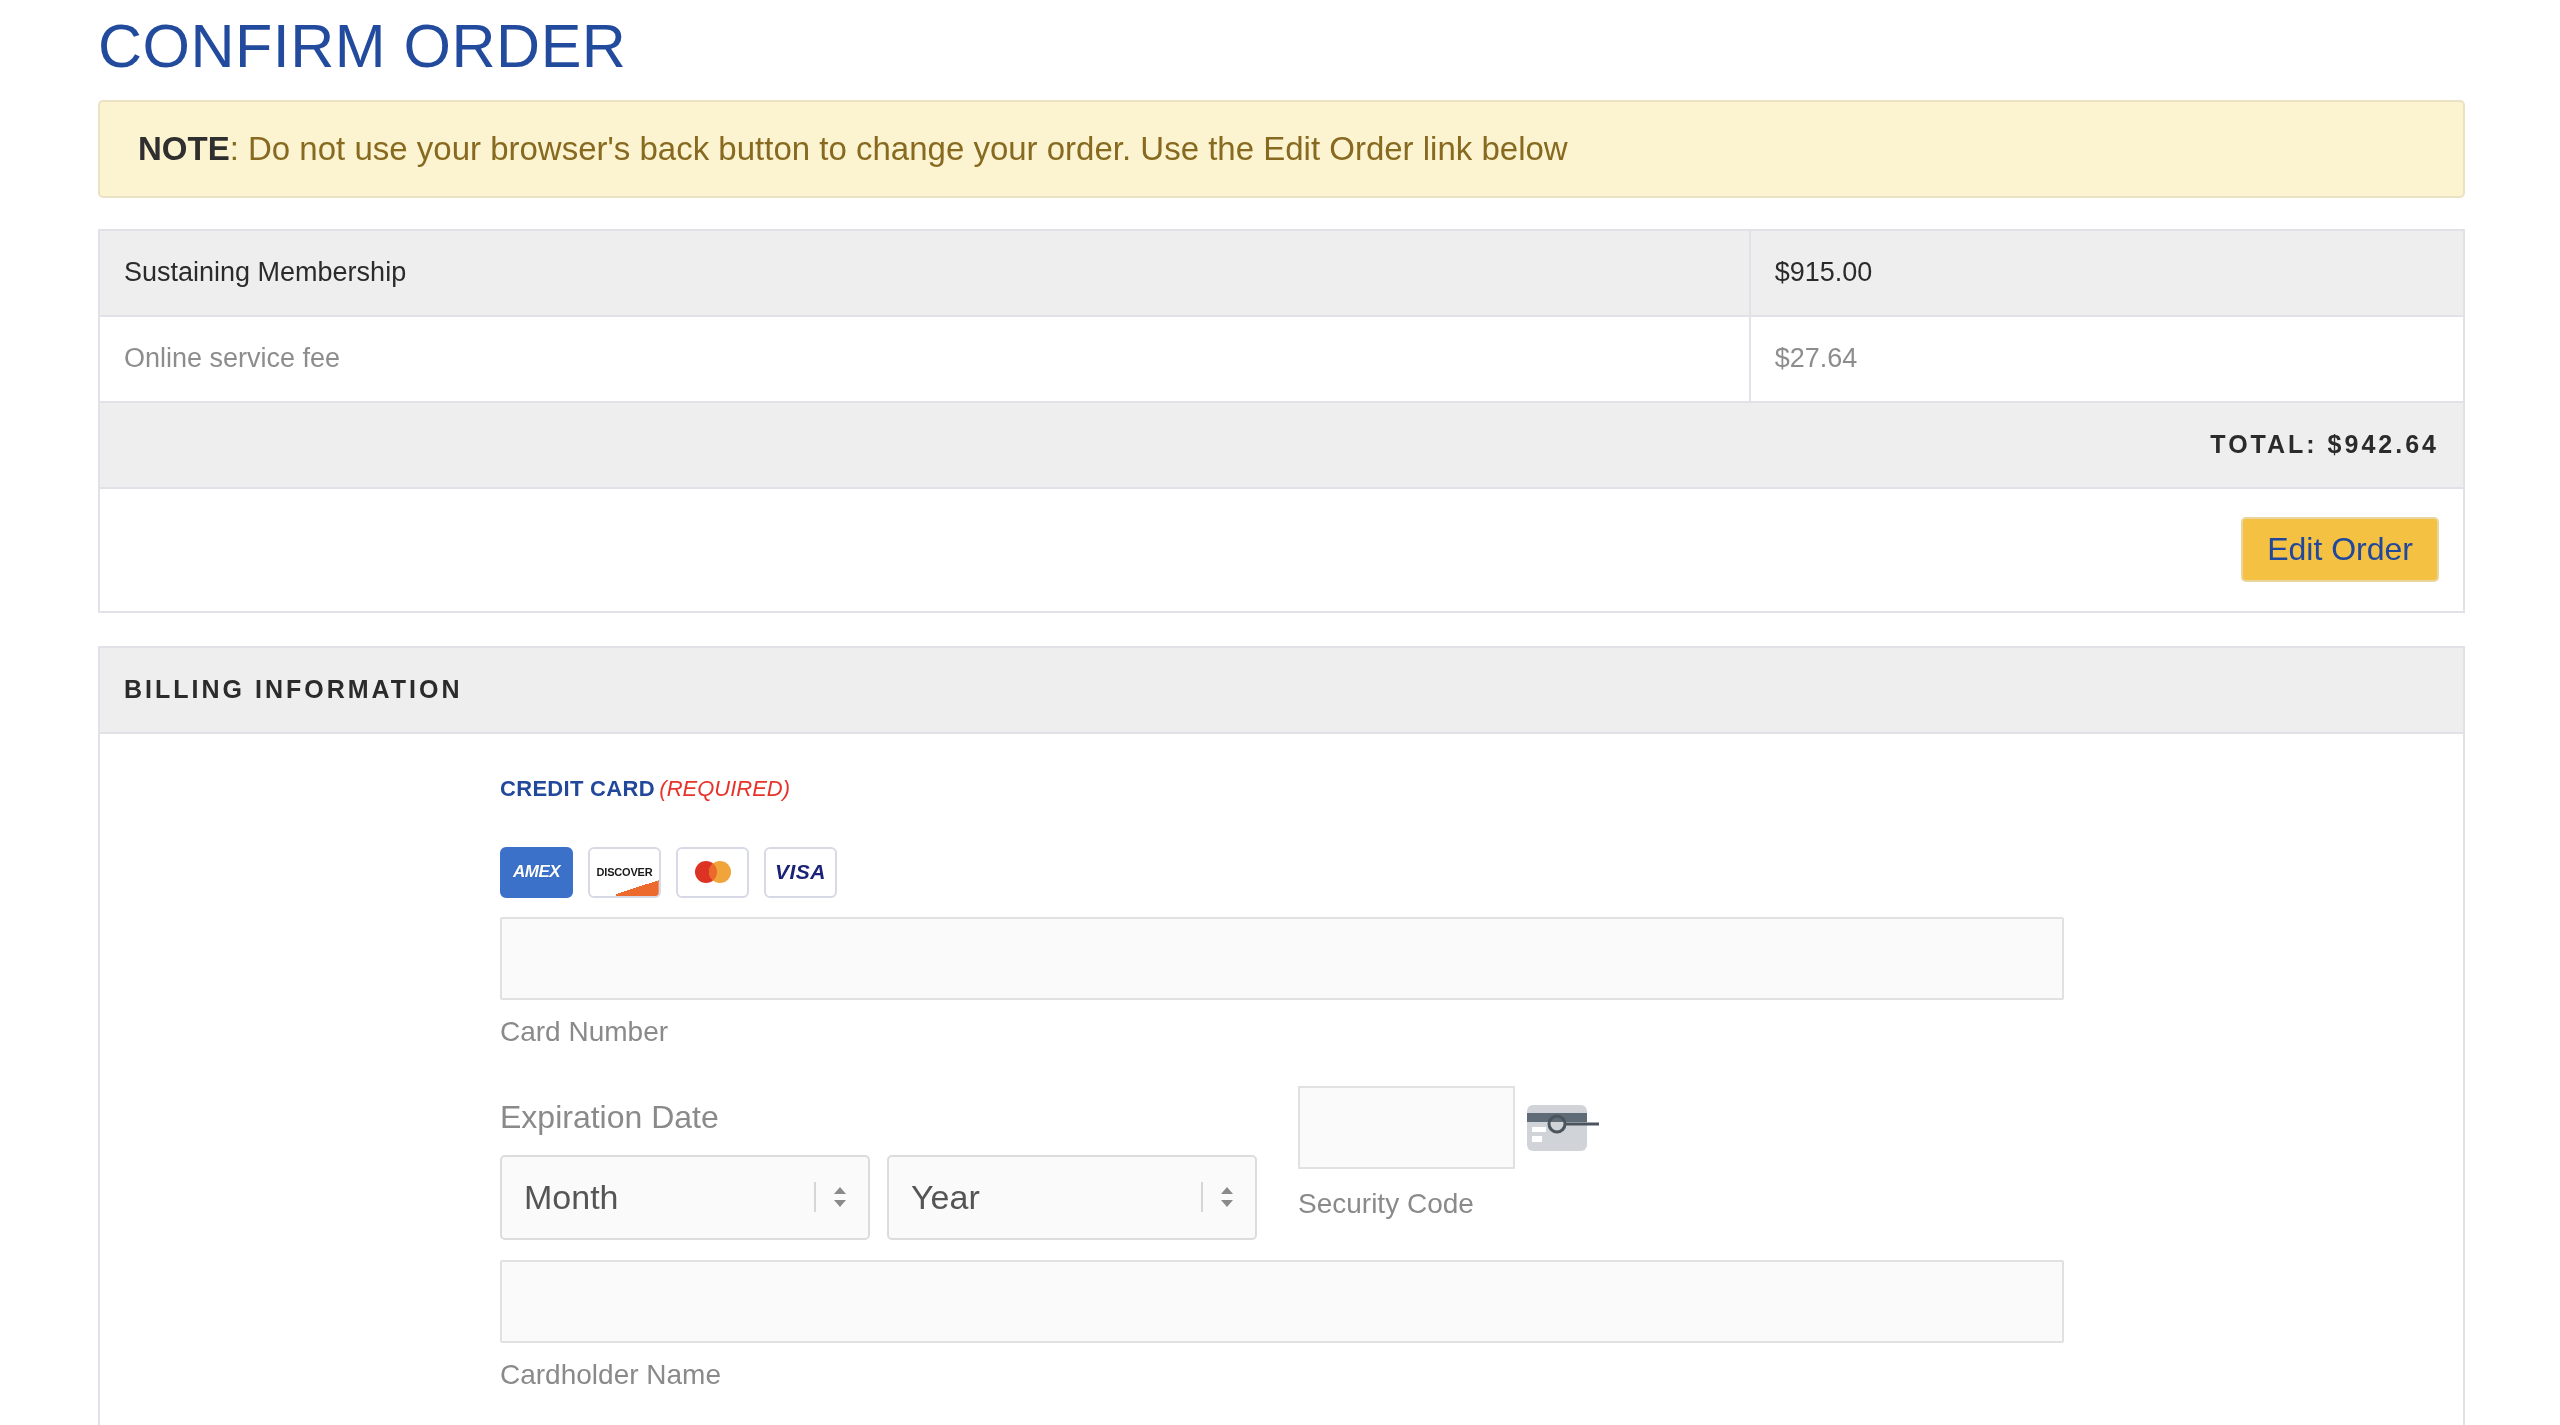 The width and height of the screenshot is (2560, 1425). What do you see at coordinates (232, 358) in the screenshot?
I see `item-name: Online service fee` at bounding box center [232, 358].